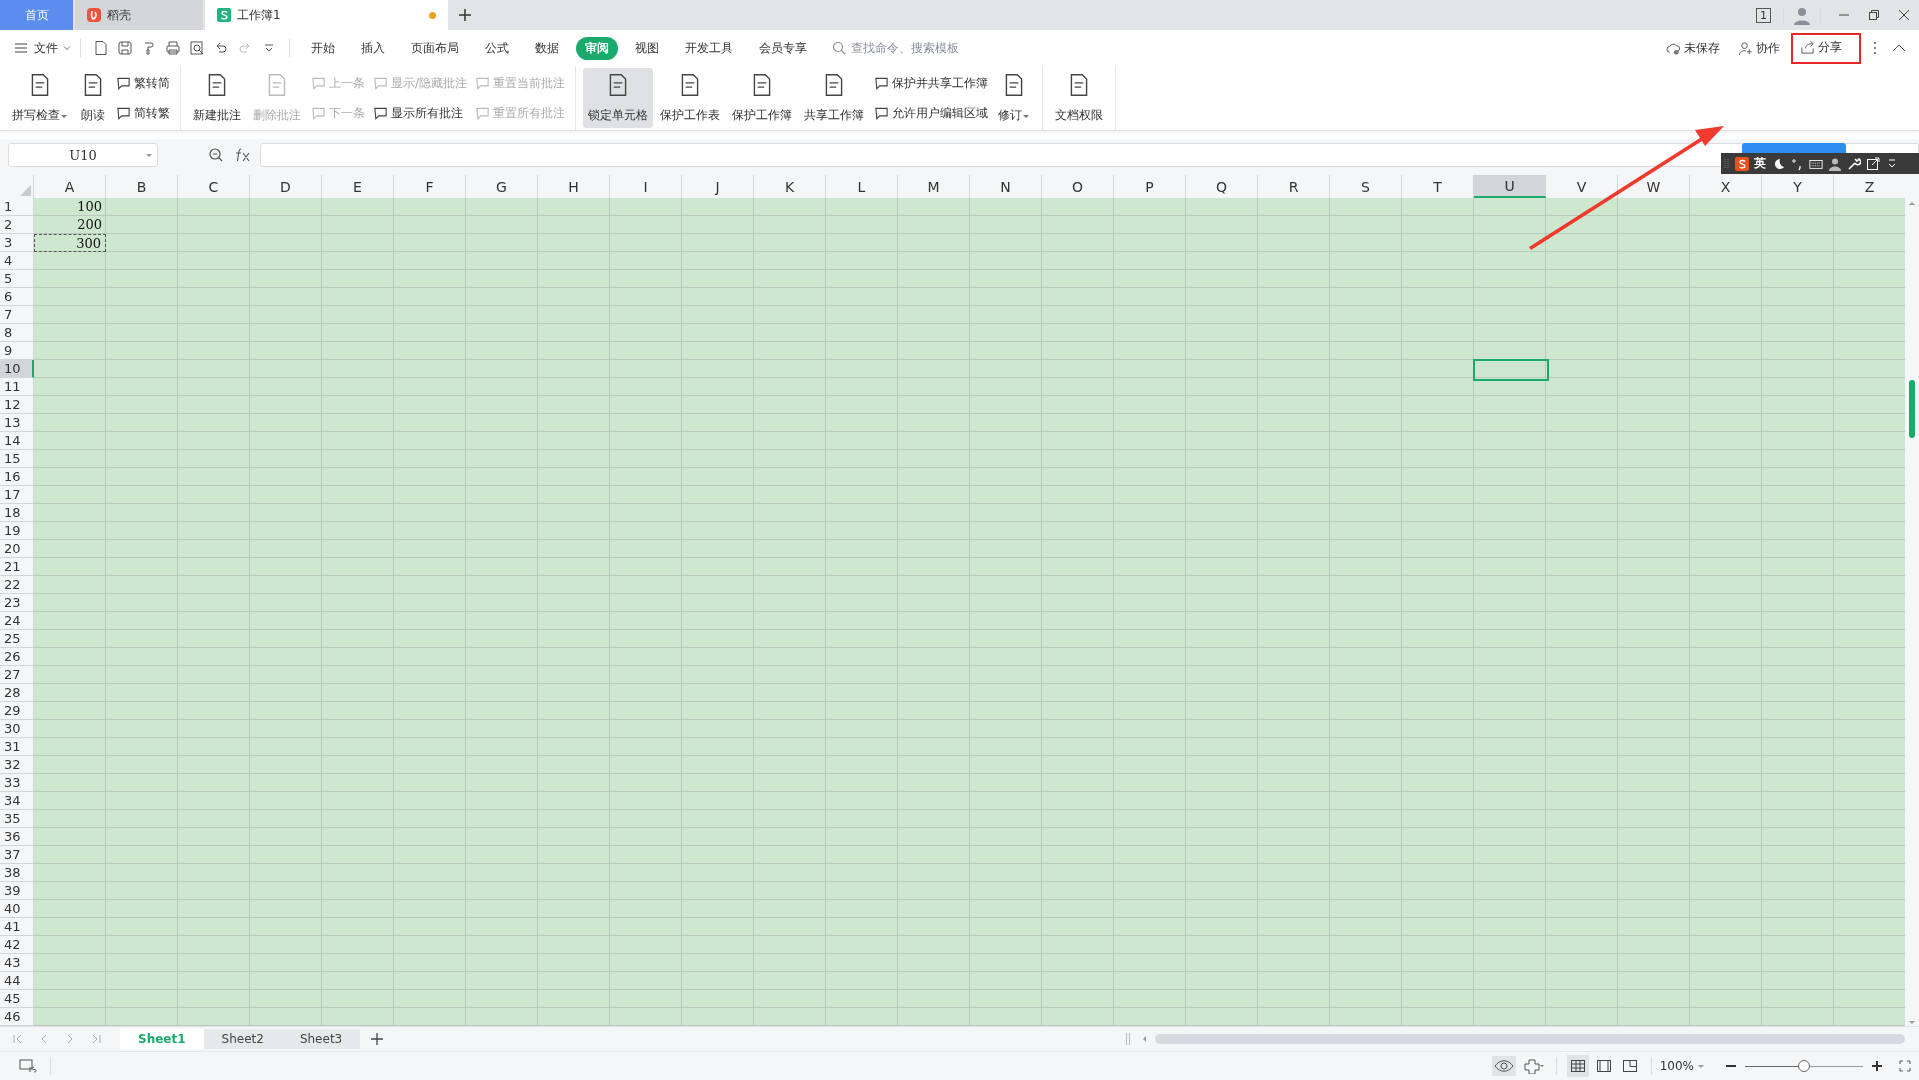 This screenshot has height=1080, width=1919. I want to click on macro-icon, so click(28, 1066).